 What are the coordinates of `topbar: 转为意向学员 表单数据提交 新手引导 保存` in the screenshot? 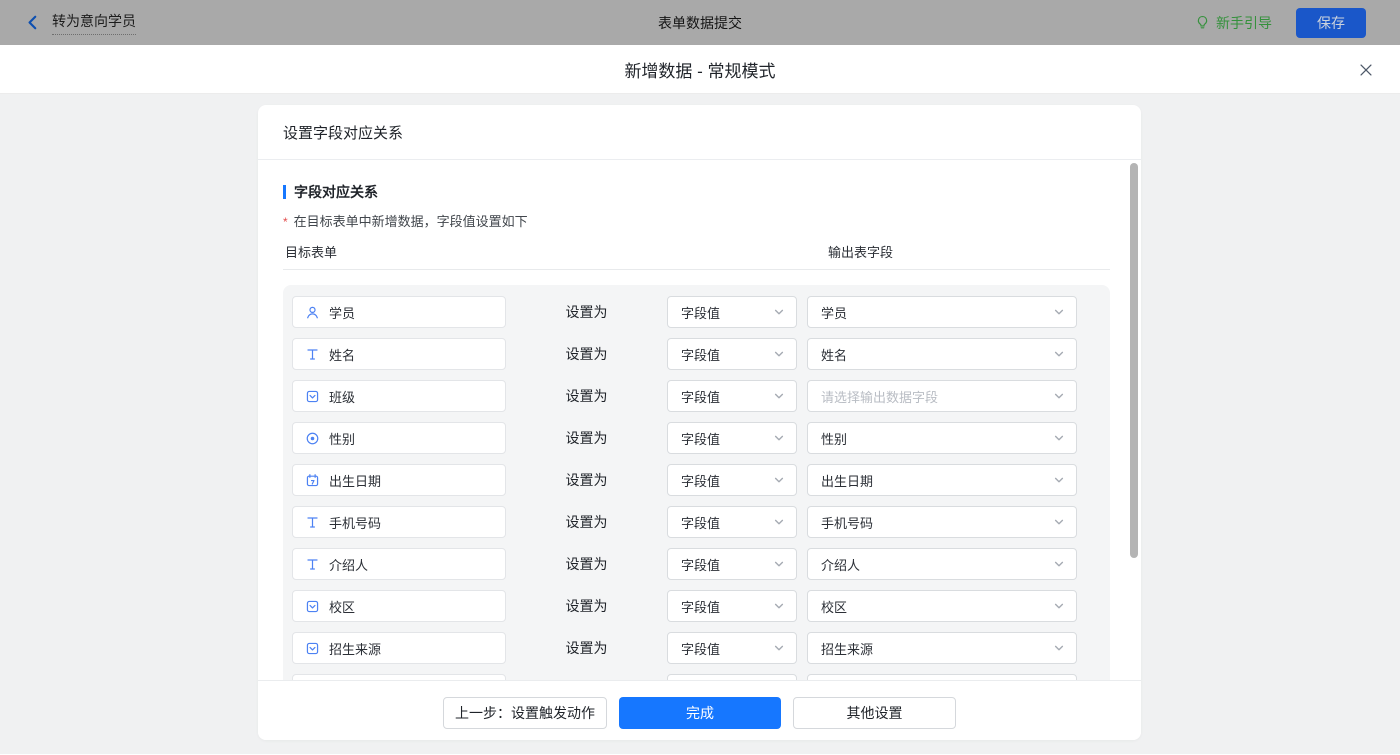 It's located at (700, 22).